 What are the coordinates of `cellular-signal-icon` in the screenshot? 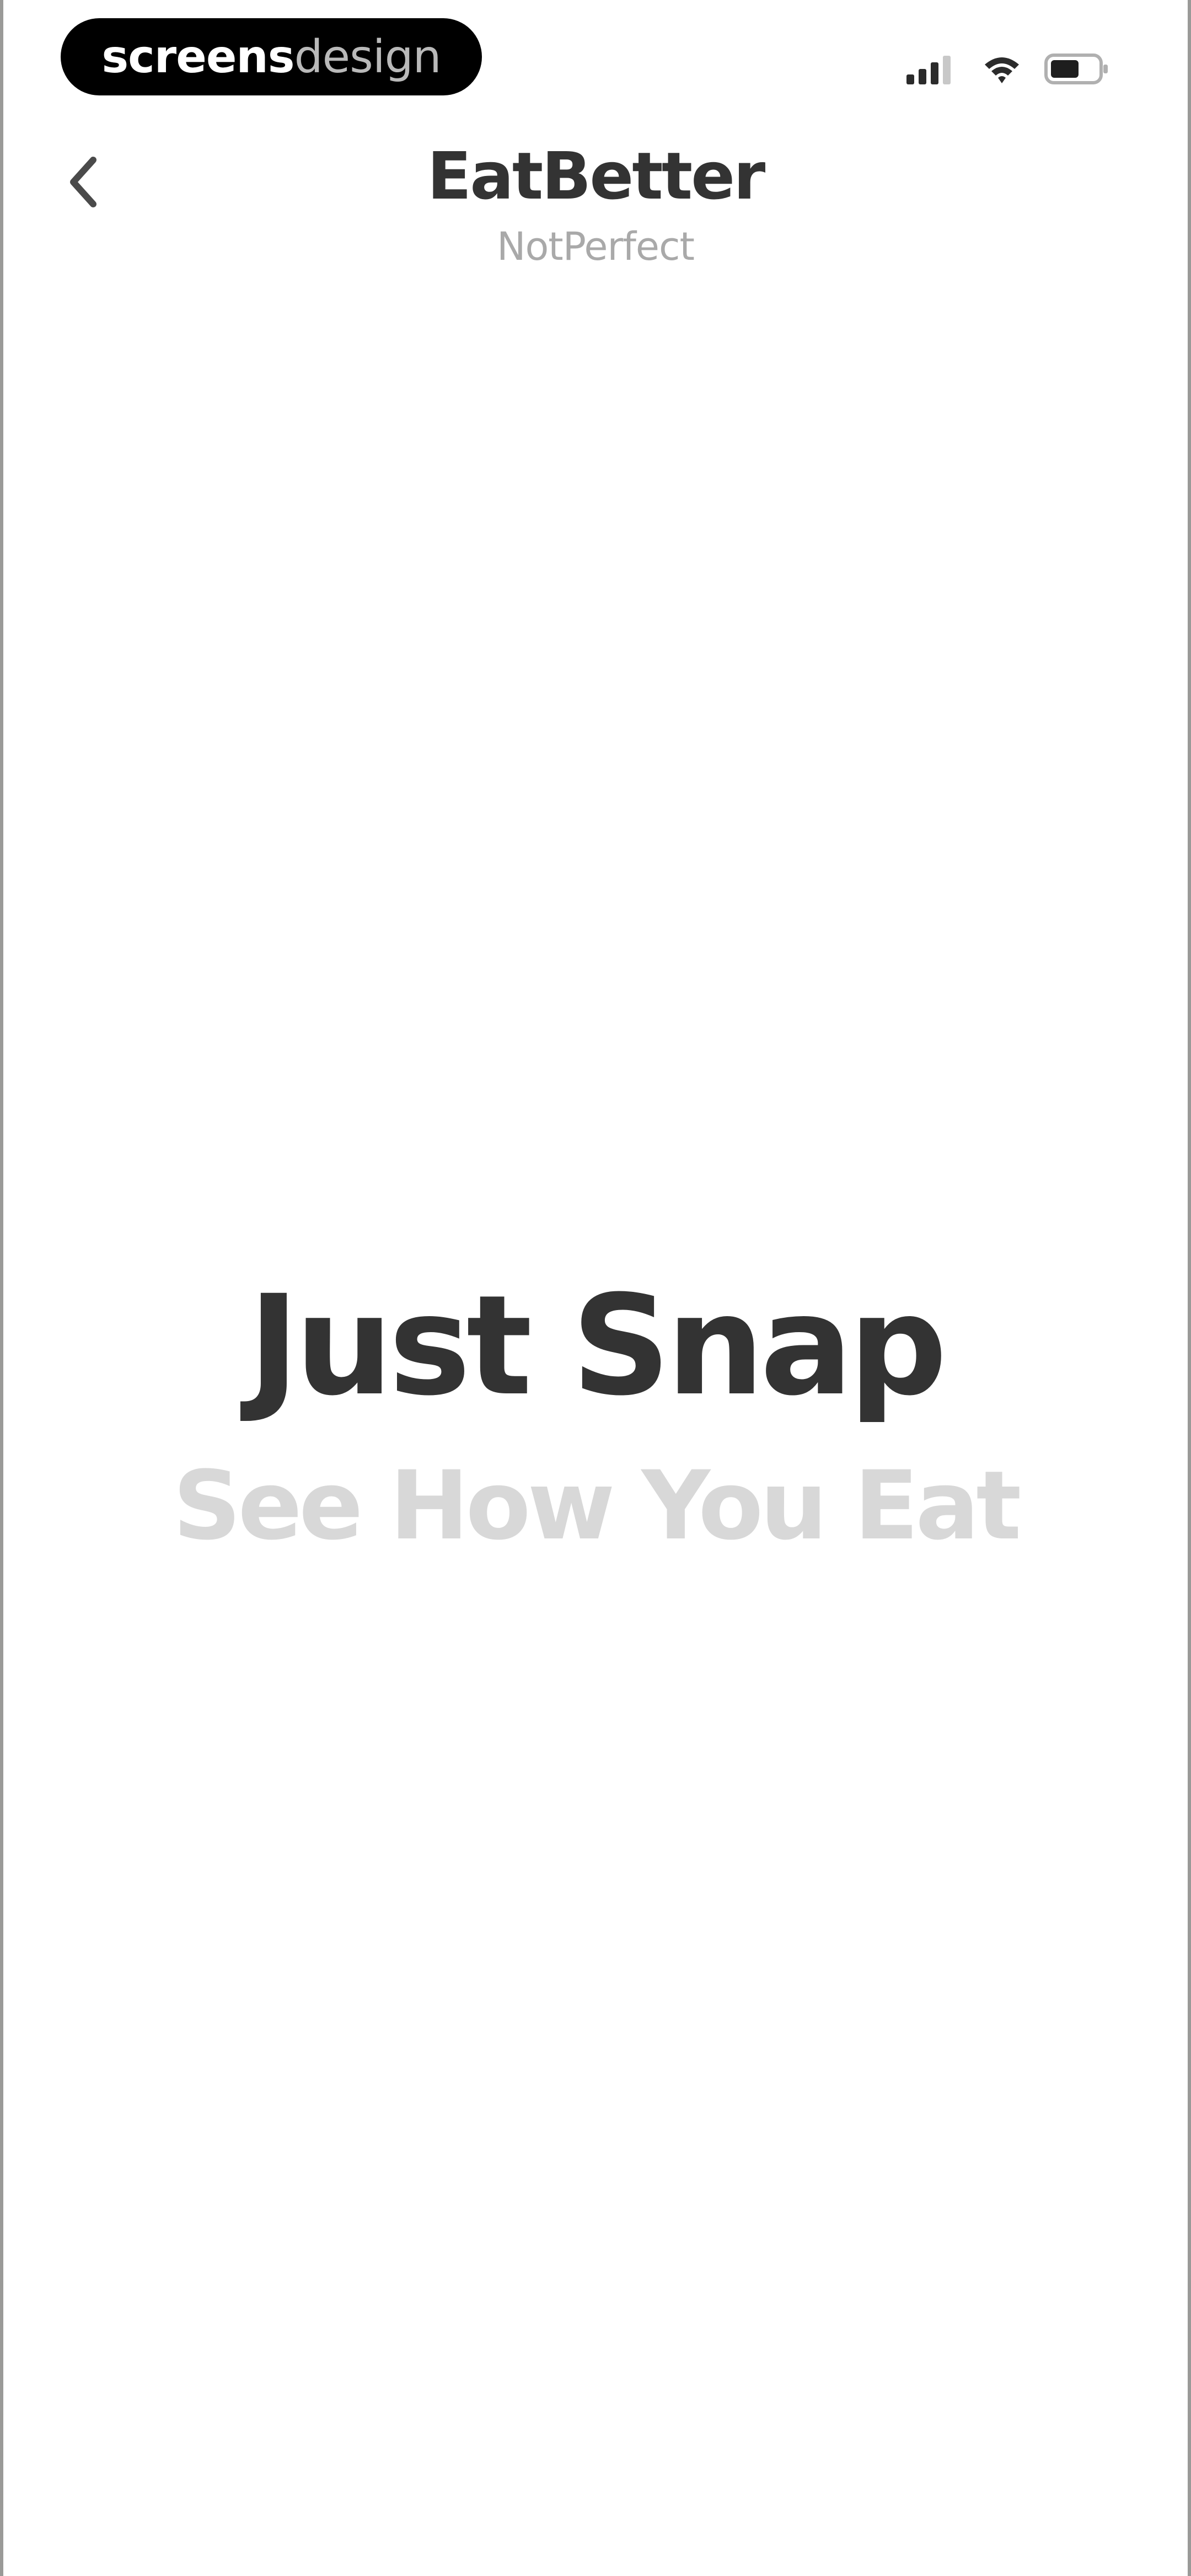 It's located at (929, 70).